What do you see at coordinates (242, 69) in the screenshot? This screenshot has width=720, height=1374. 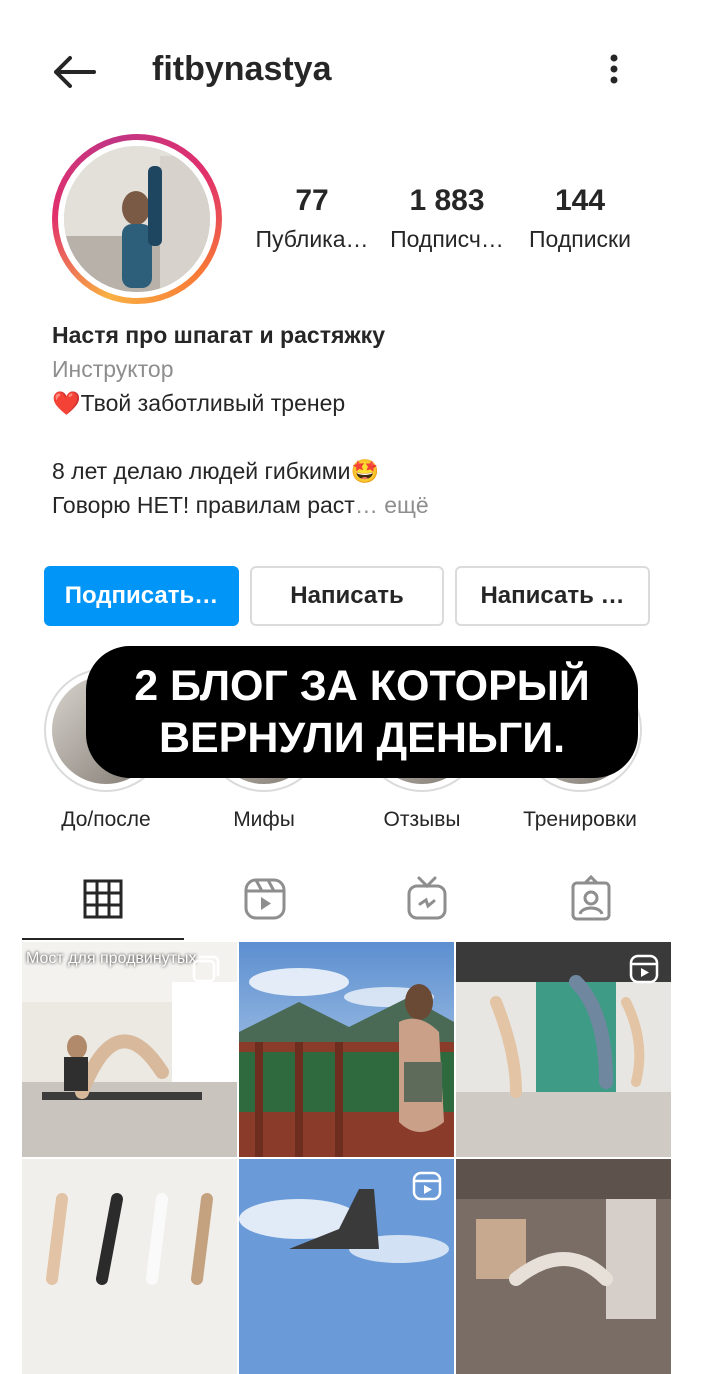 I see `profile-username: fitbynastya` at bounding box center [242, 69].